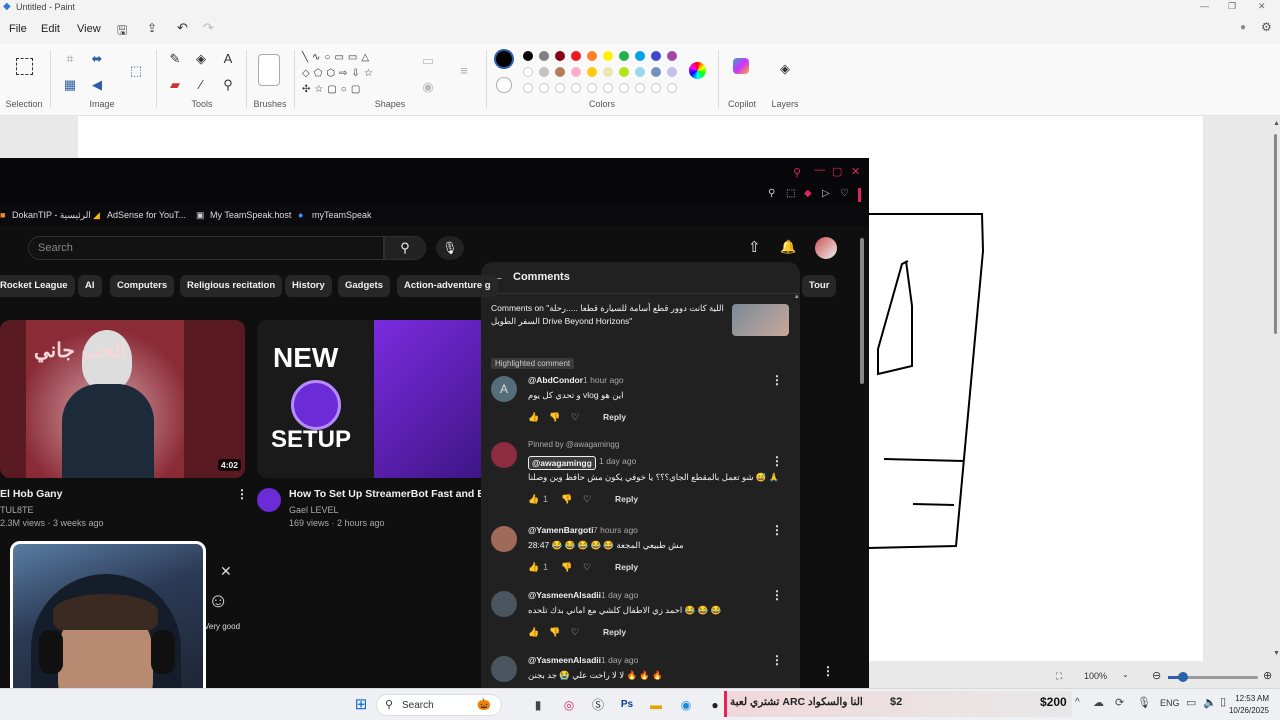 The width and height of the screenshot is (1280, 720). What do you see at coordinates (228, 59) in the screenshot?
I see `text-tool-icon: A` at bounding box center [228, 59].